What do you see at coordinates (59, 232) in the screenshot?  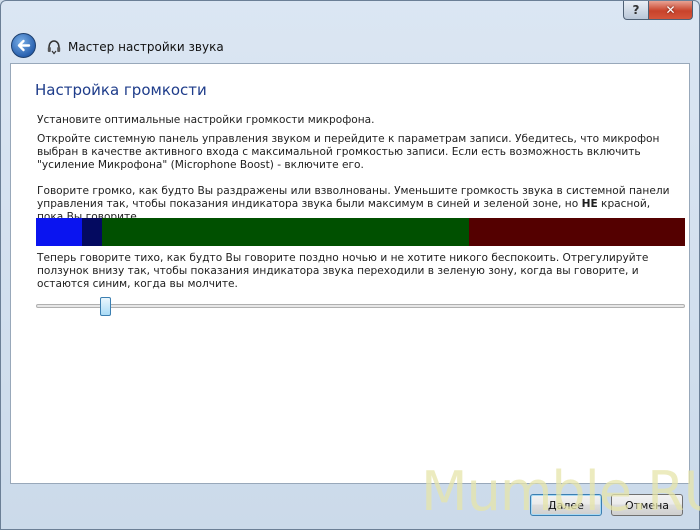 I see `meter-zone-blue` at bounding box center [59, 232].